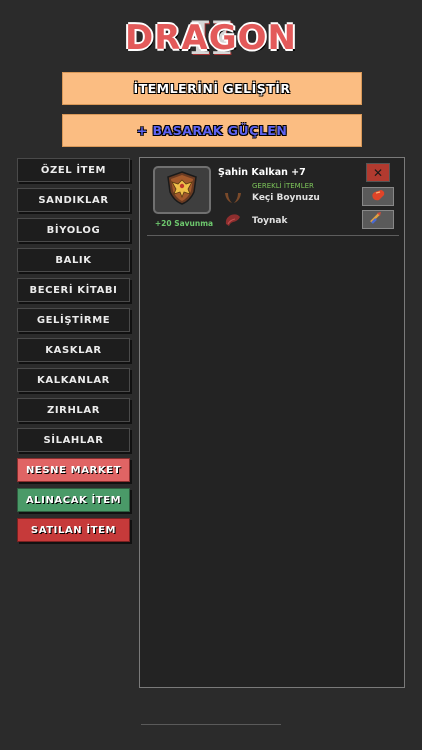  Describe the element at coordinates (286, 198) in the screenshot. I see `requirement-name: Keçi Boynuzu` at that location.